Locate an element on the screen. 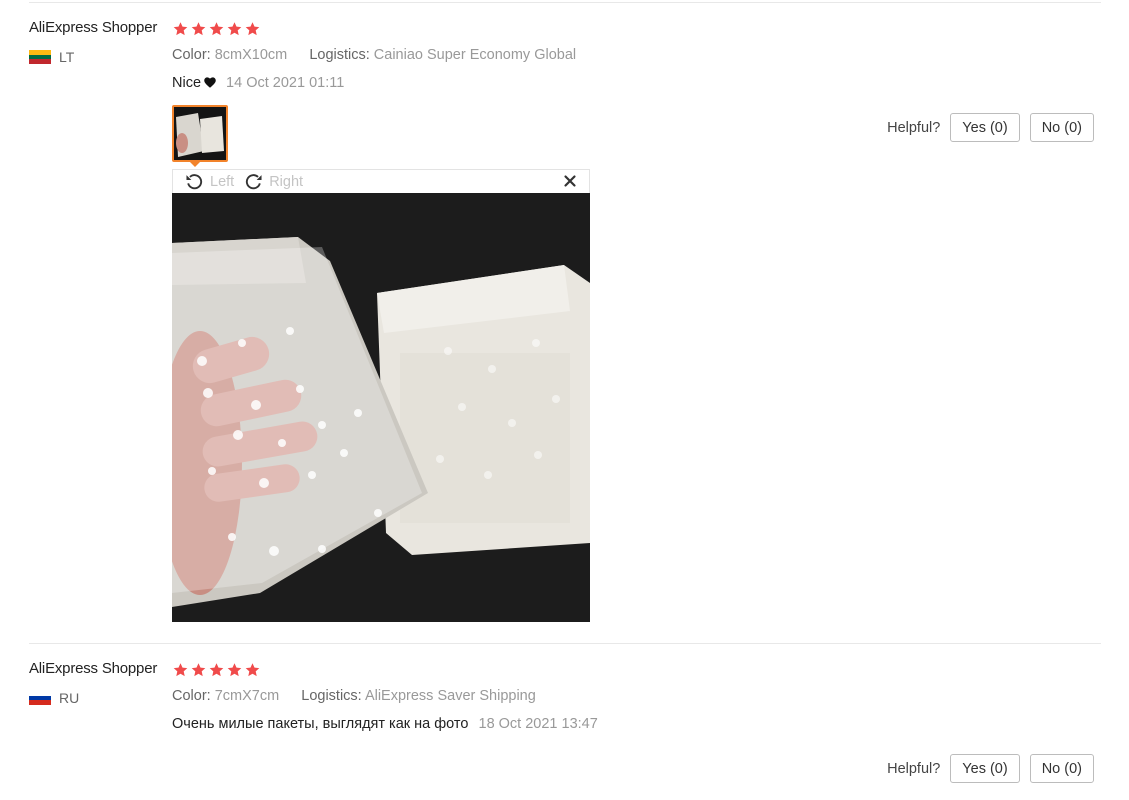  country-code: LT is located at coordinates (67, 57).